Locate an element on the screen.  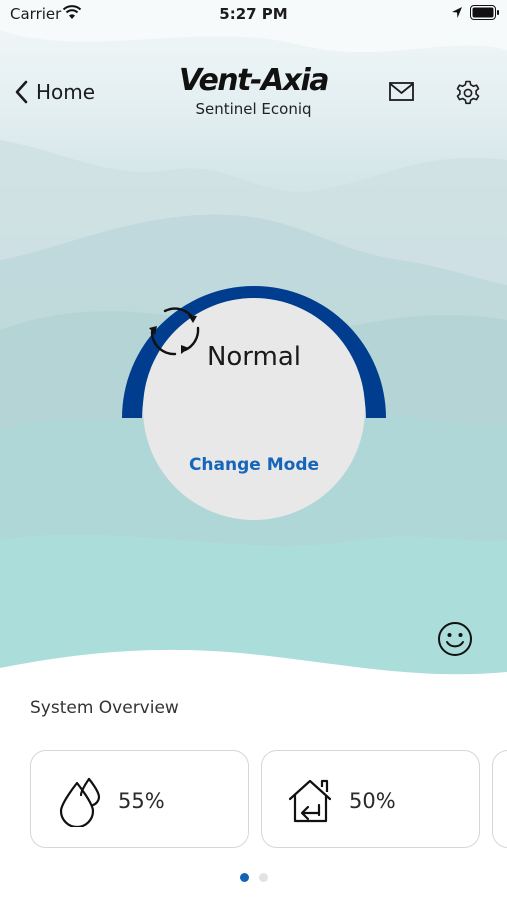
change-mode-button: Change Mode is located at coordinates (254, 465).